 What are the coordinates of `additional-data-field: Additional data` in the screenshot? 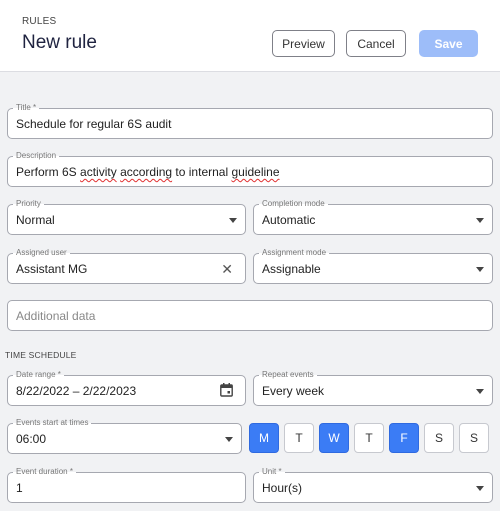 It's located at (250, 315).